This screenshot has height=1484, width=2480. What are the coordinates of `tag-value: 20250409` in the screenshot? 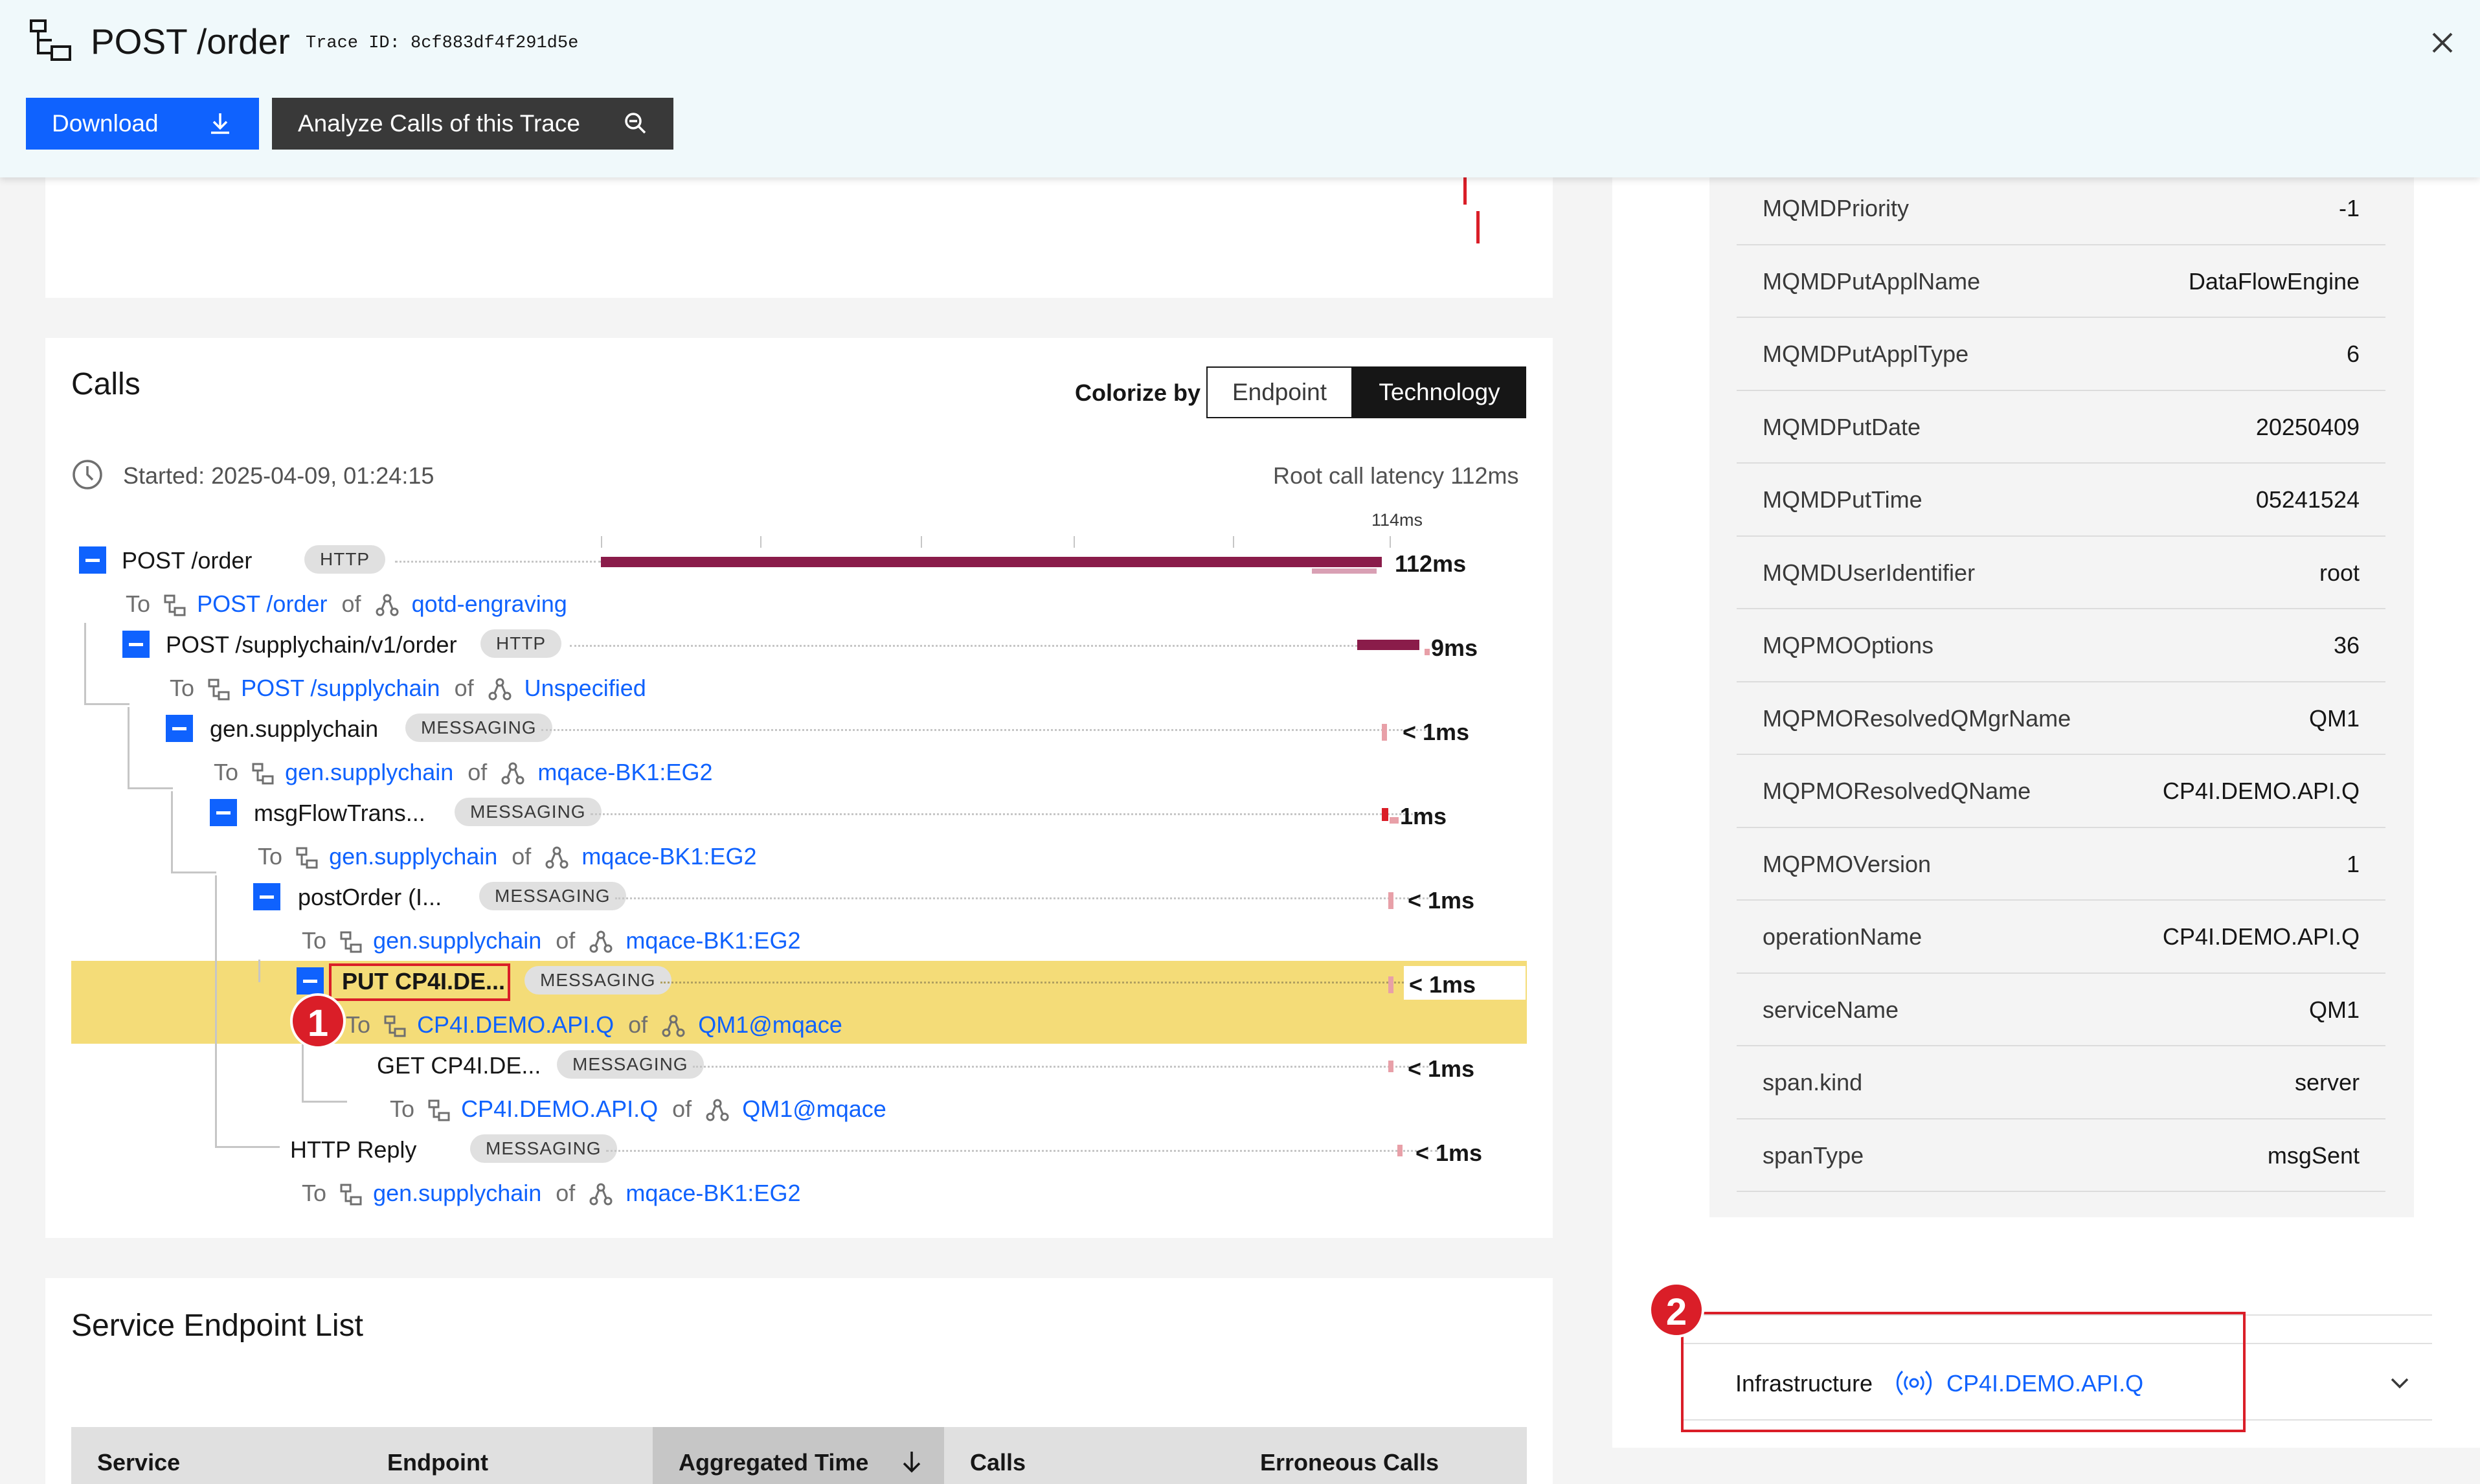 It's located at (2308, 426).